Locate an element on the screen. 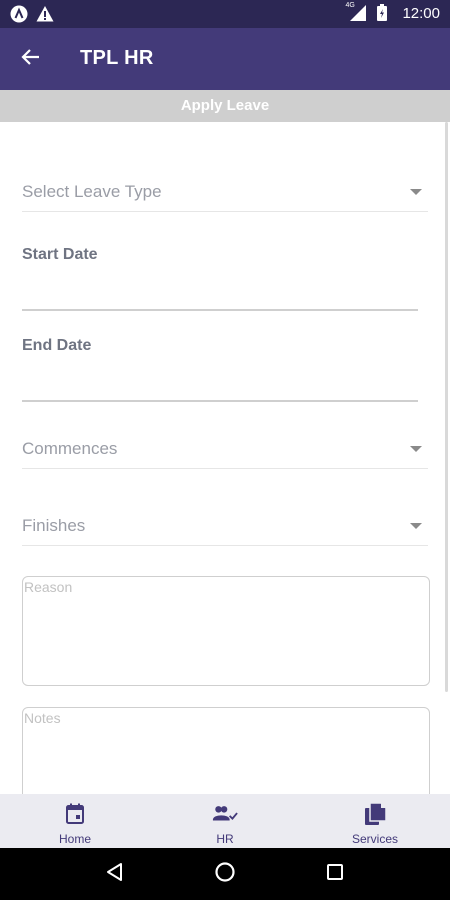 The height and width of the screenshot is (900, 450). commences-dropdown: Commences is located at coordinates (225, 447).